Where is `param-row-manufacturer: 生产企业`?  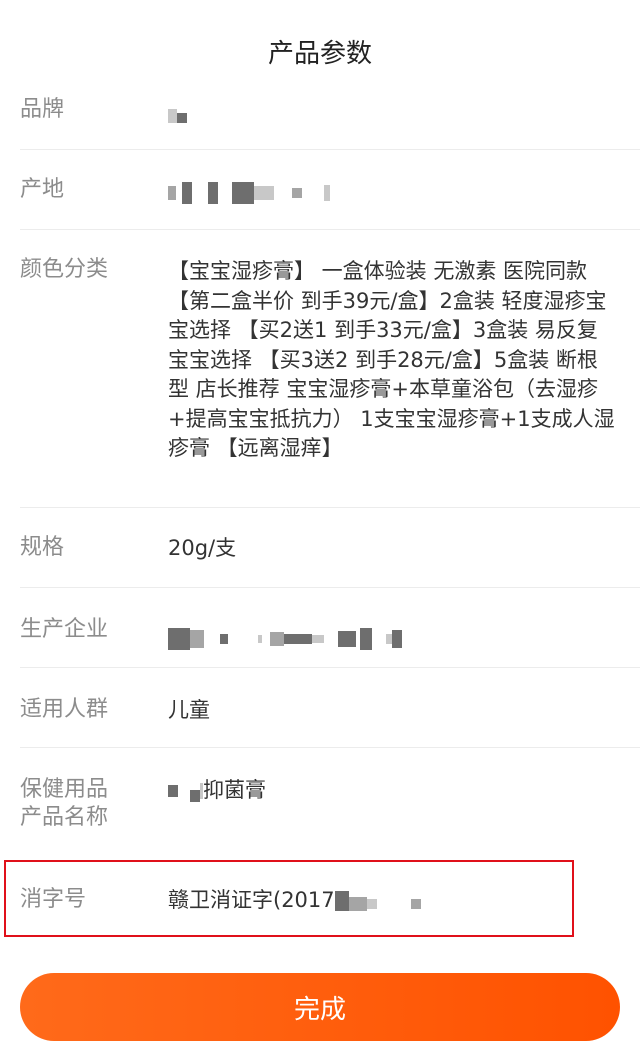 param-row-manufacturer: 生产企业 is located at coordinates (320, 628).